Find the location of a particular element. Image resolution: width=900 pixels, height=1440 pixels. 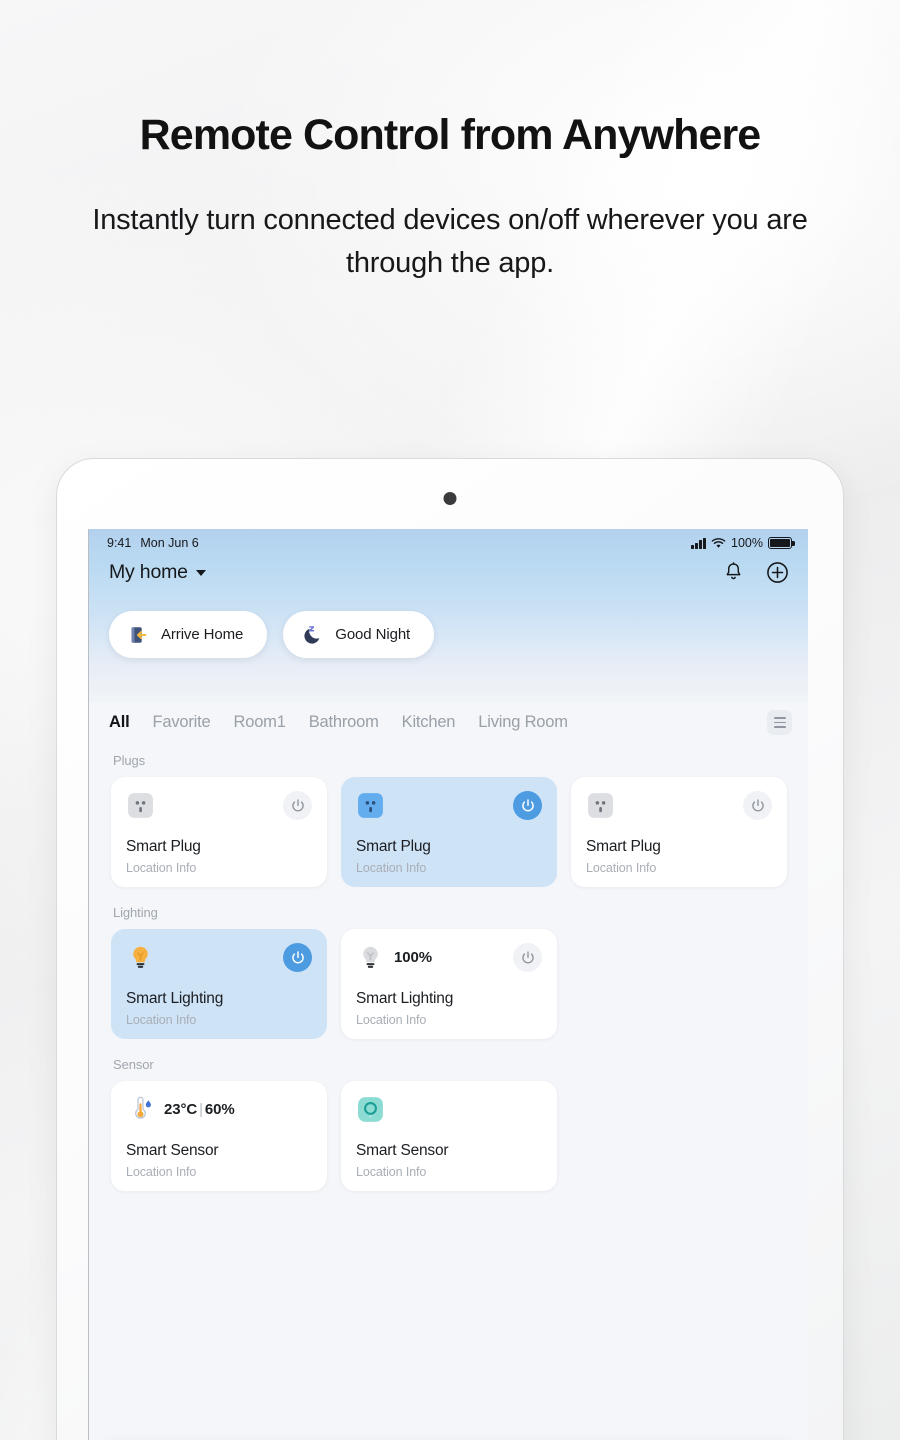

device-card-smart-lighting: 100% Smart Lighting Location Info is located at coordinates (449, 984).